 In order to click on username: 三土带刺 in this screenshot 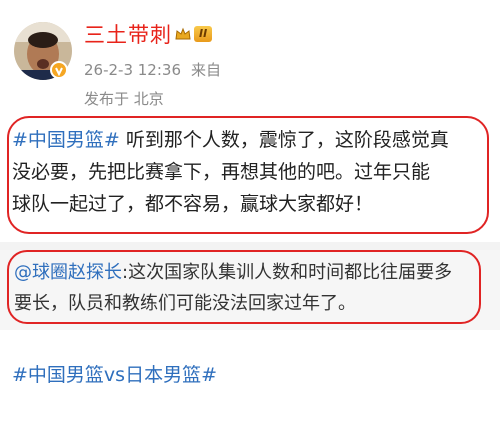, I will do `click(128, 35)`.